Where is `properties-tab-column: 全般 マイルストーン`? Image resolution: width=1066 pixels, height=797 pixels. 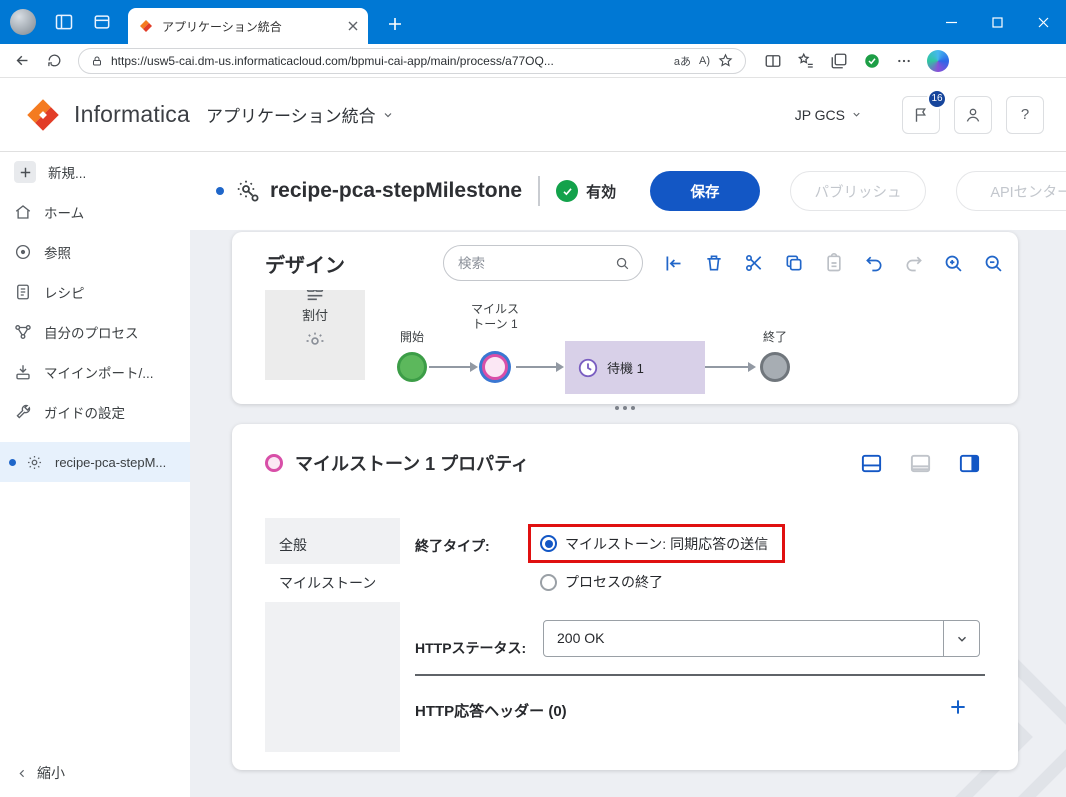
properties-tab-column: 全般 マイルストーン is located at coordinates (332, 635).